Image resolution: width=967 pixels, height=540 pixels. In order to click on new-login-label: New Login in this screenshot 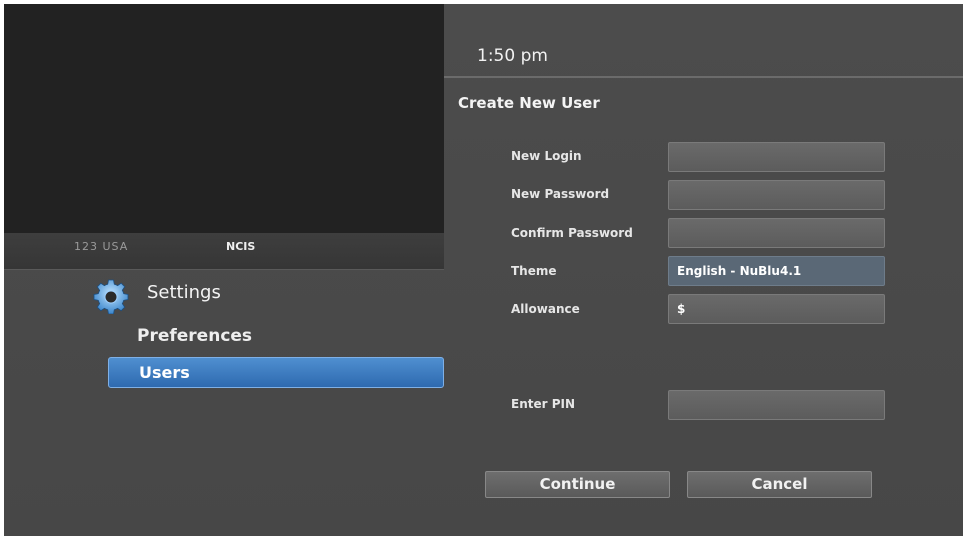, I will do `click(546, 156)`.